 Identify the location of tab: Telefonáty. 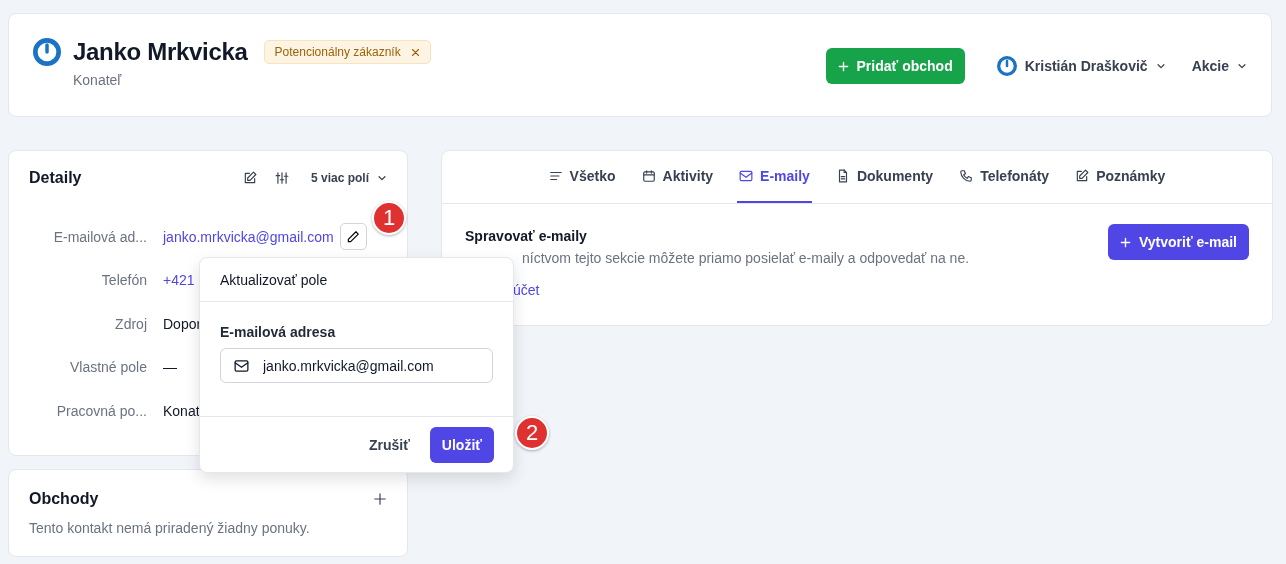
(1004, 177).